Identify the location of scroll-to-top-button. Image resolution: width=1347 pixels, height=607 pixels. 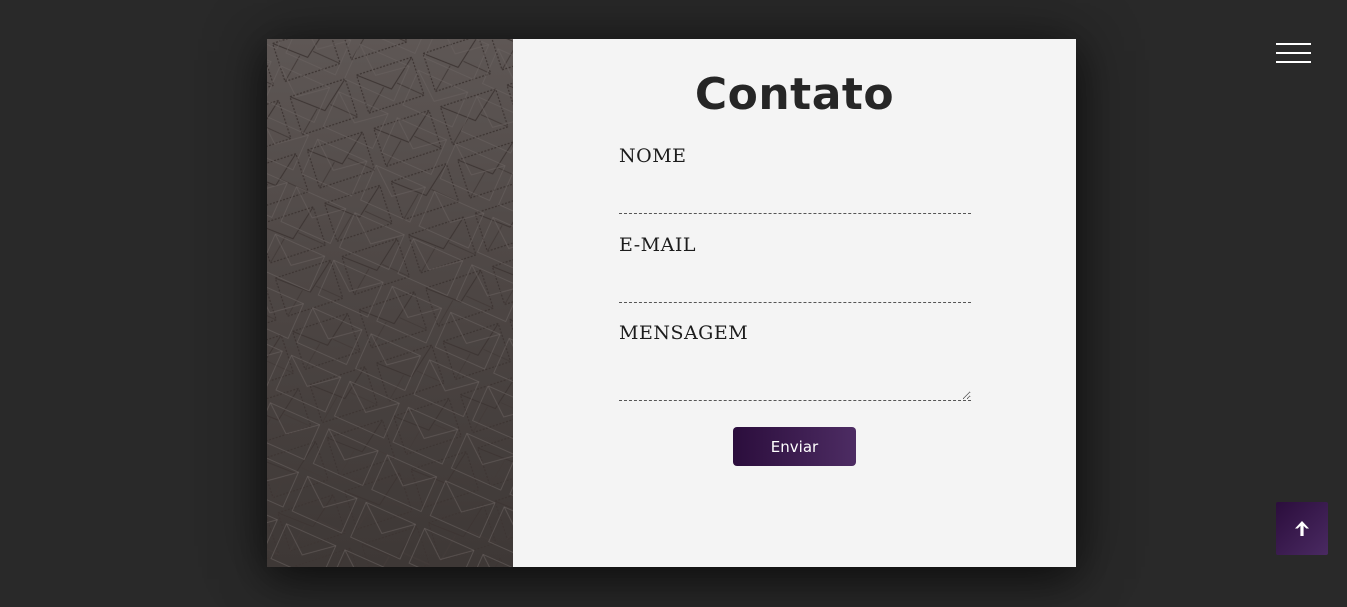
(1302, 528).